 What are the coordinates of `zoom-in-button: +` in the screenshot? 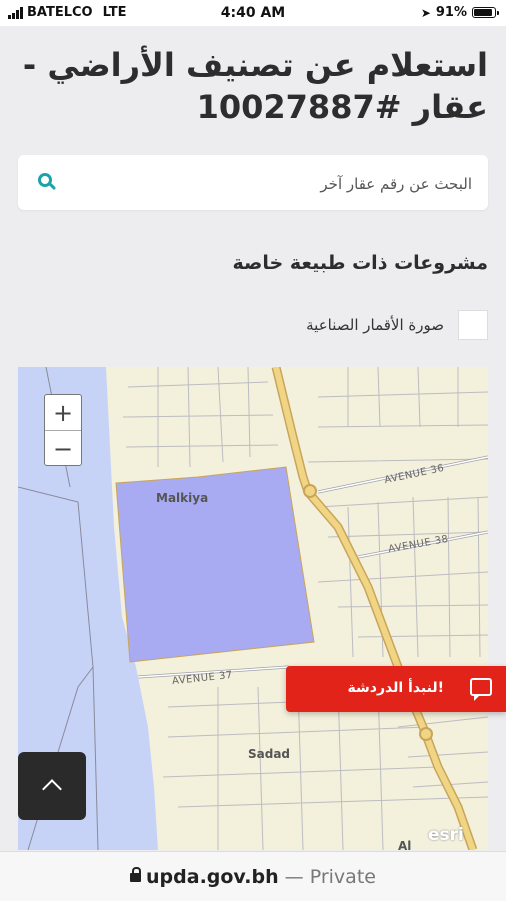 It's located at (63, 413).